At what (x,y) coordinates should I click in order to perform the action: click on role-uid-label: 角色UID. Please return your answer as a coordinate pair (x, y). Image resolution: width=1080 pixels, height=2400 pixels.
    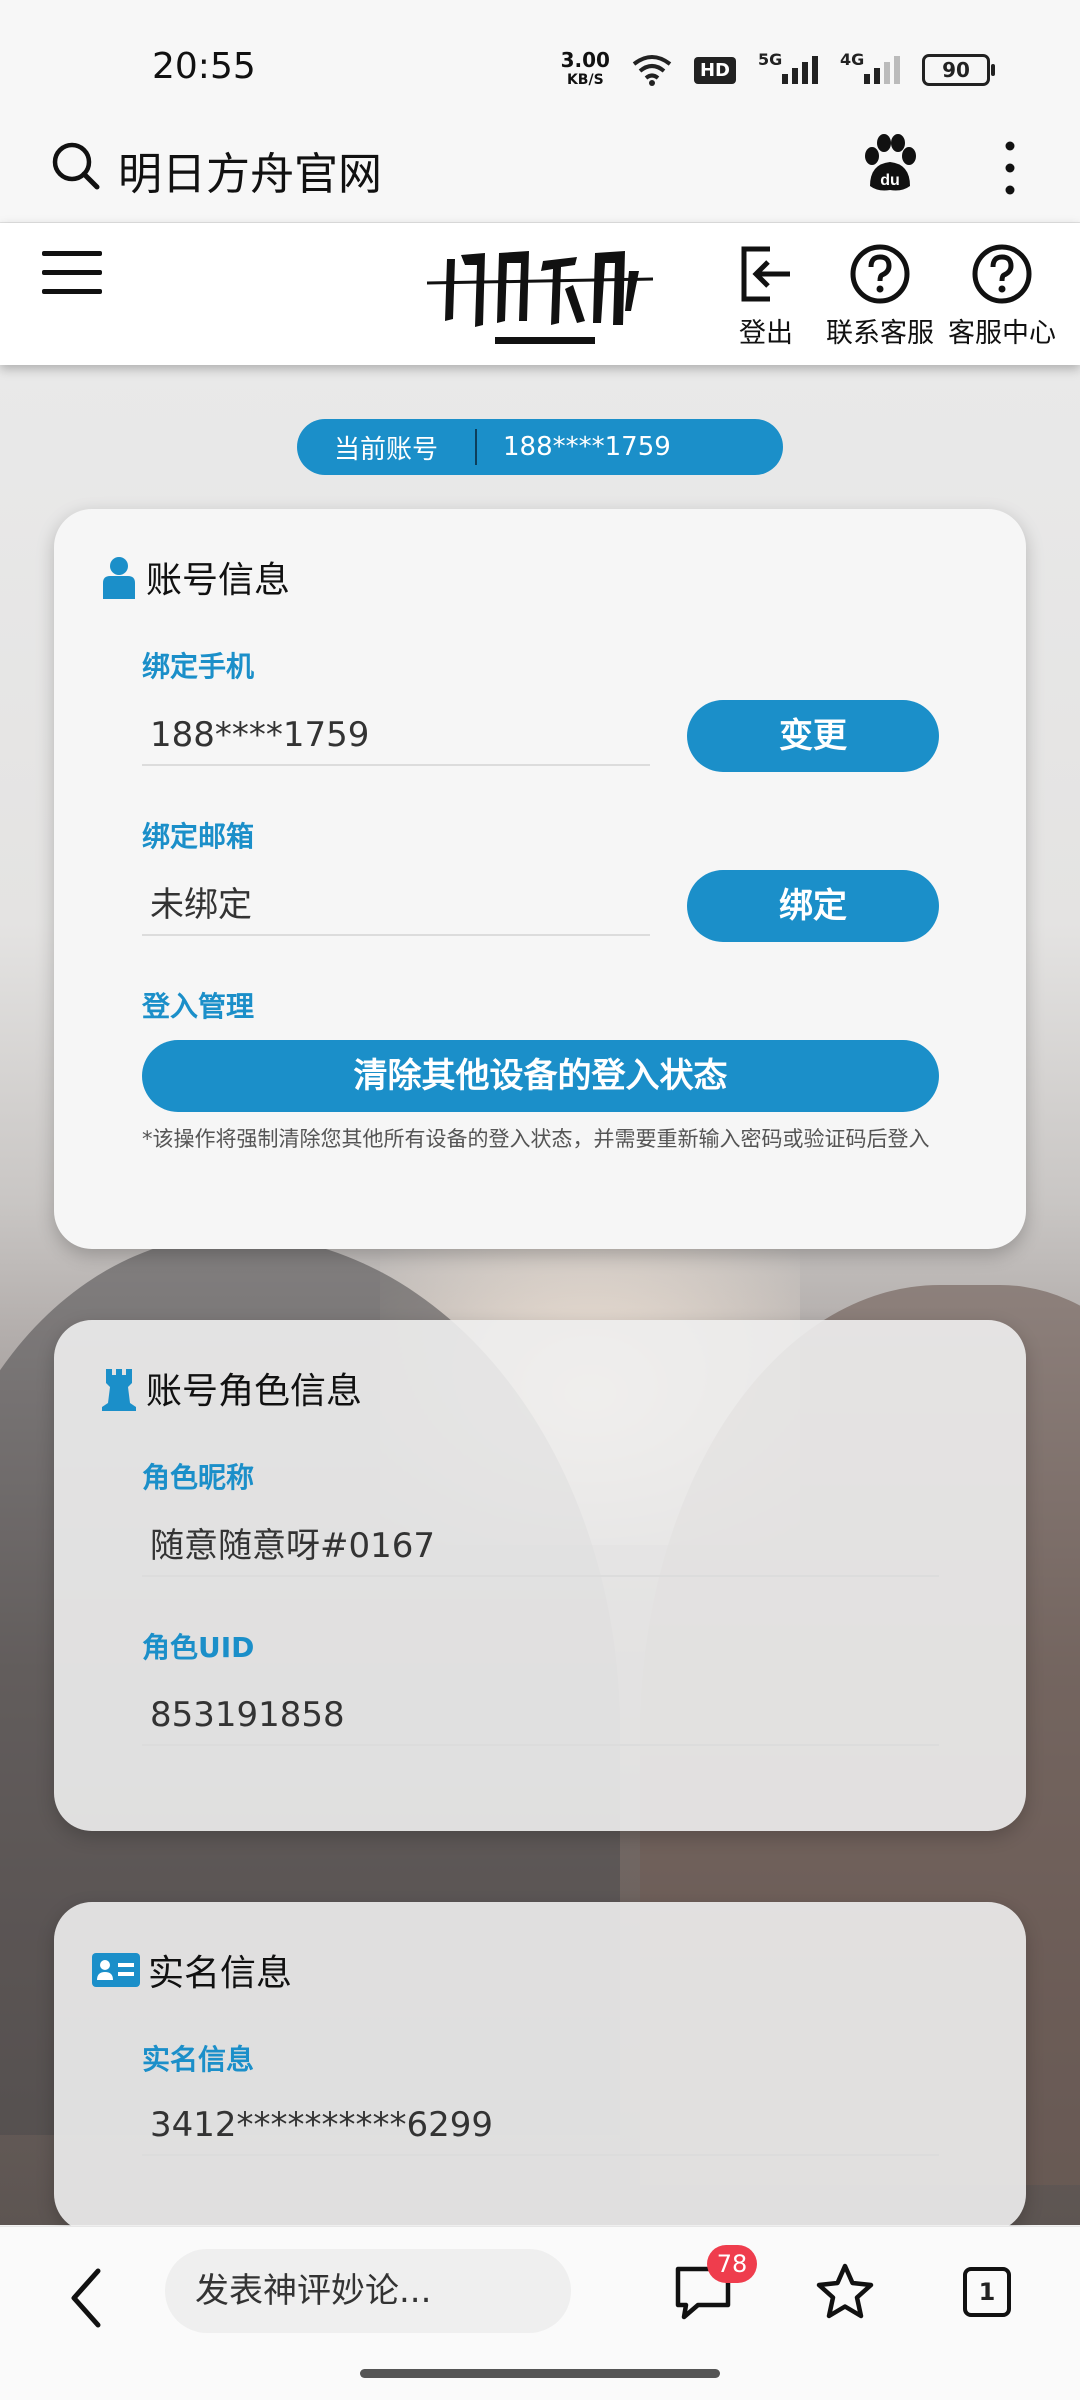
    Looking at the image, I should click on (198, 1647).